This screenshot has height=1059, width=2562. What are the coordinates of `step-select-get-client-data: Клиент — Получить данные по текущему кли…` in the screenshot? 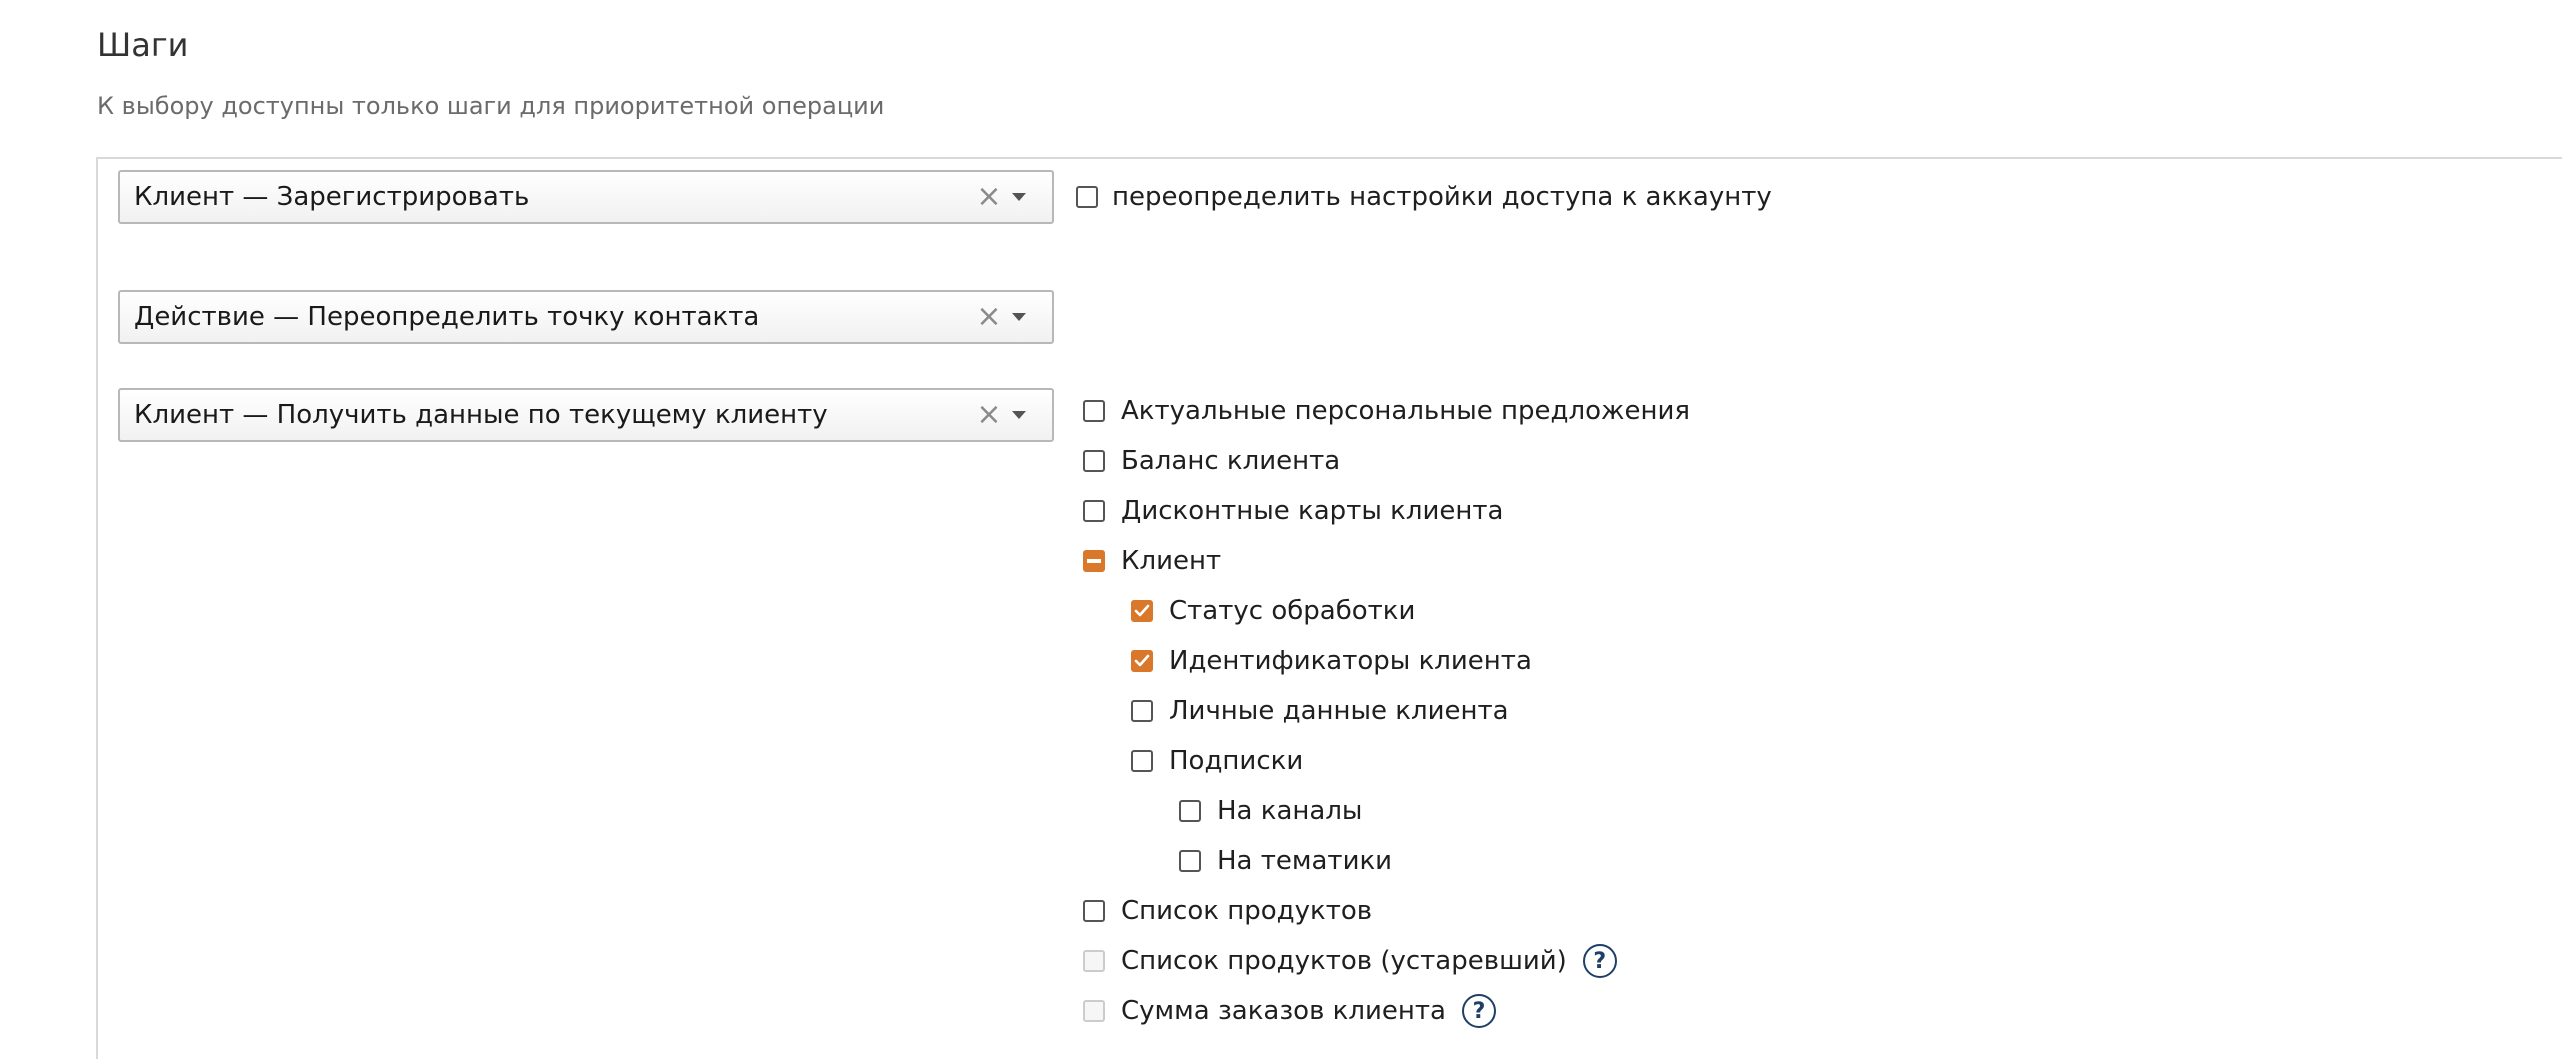 It's located at (586, 415).